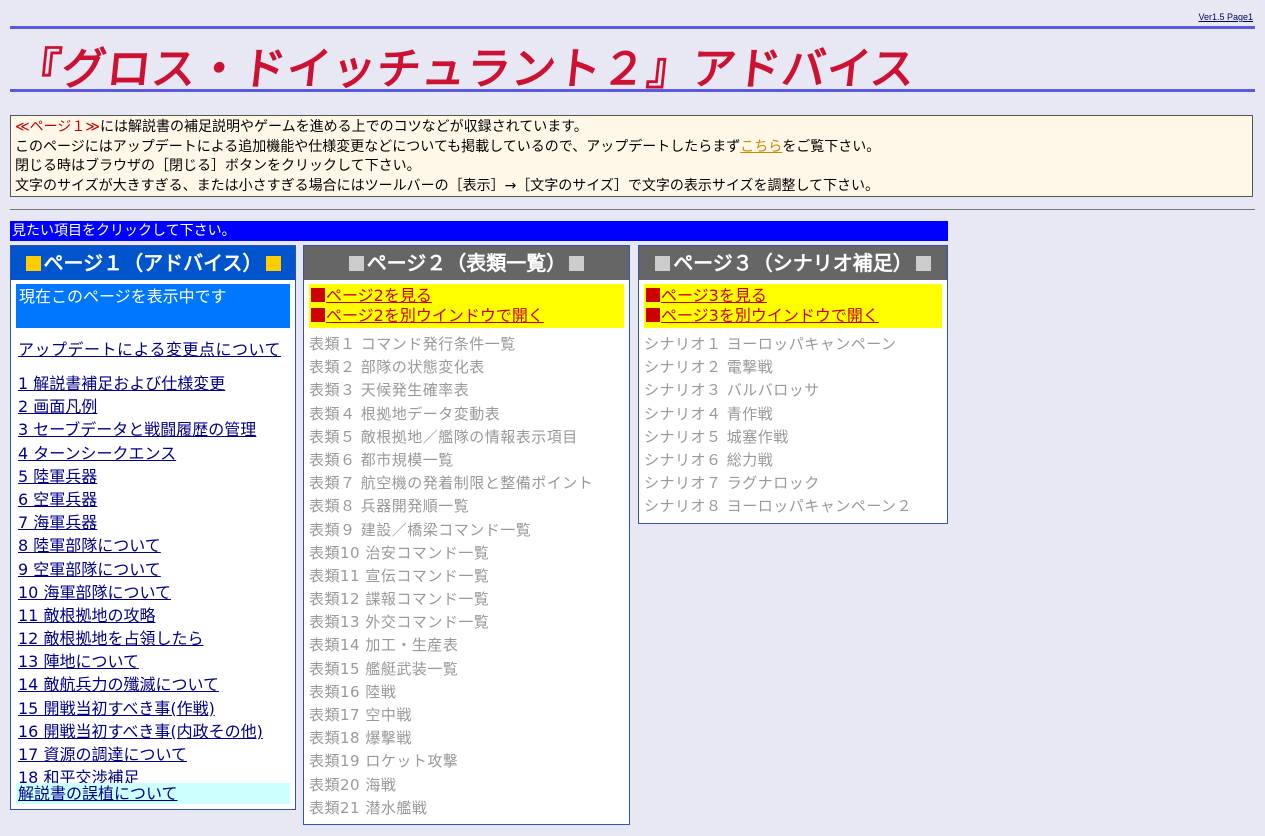 The width and height of the screenshot is (1265, 836). I want to click on intro-line-2-suffix: をご覧下さい。, so click(831, 146).